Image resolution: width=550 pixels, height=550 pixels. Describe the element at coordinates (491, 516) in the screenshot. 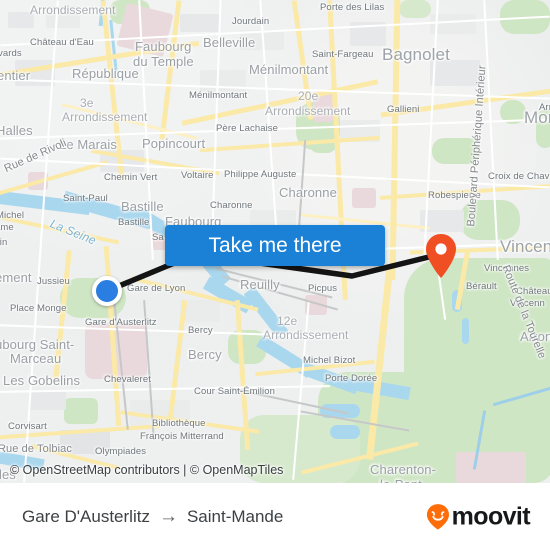

I see `moovit-wordmark: moovit` at that location.